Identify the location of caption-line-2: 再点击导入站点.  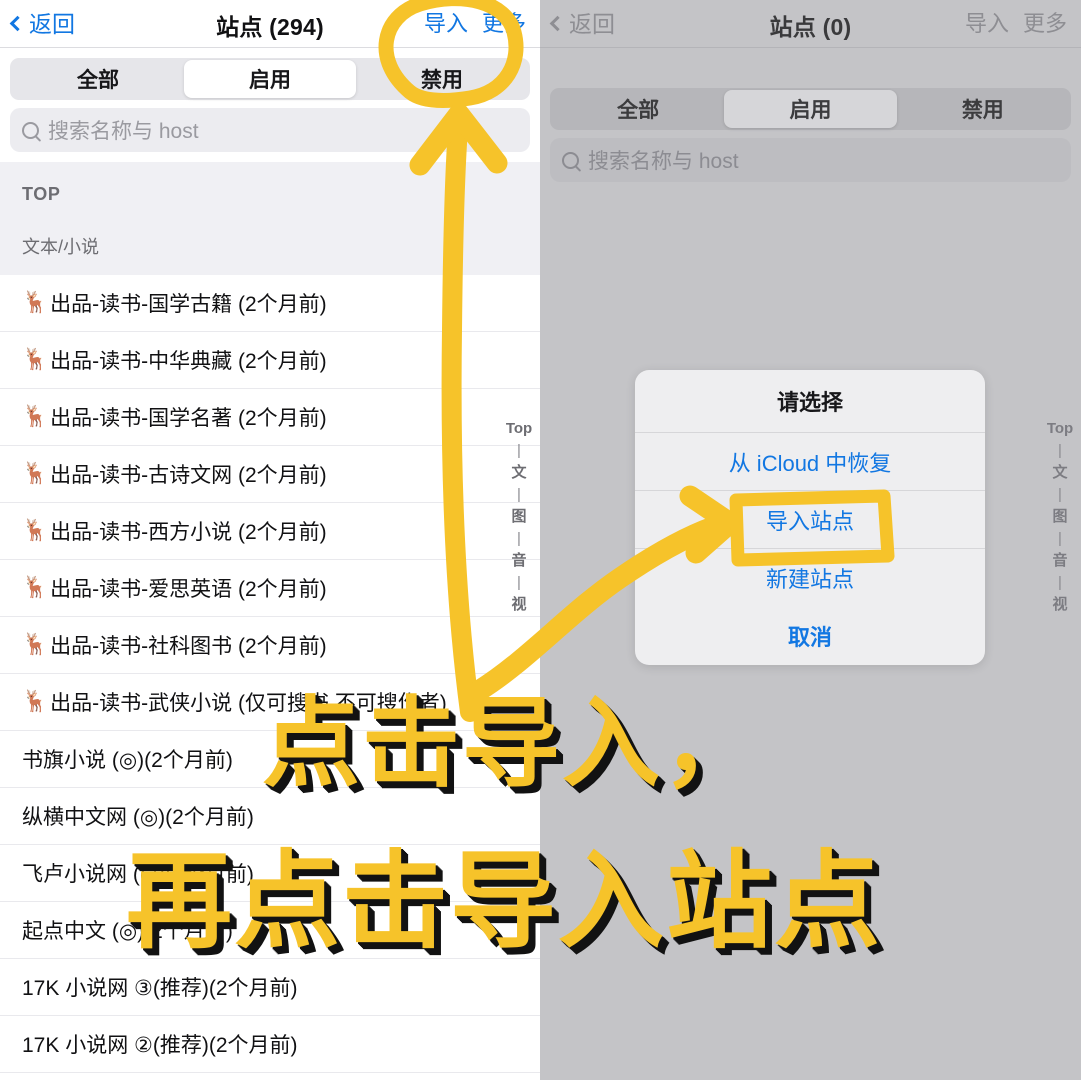
(504, 901).